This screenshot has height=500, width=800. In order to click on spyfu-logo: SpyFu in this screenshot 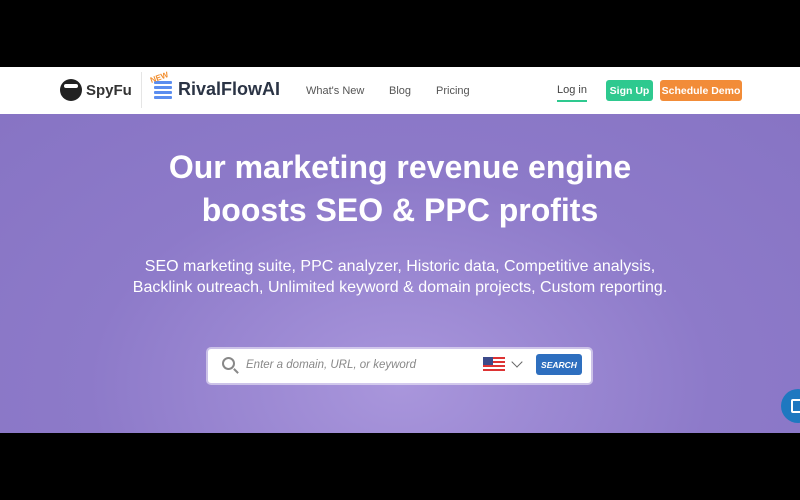, I will do `click(96, 90)`.